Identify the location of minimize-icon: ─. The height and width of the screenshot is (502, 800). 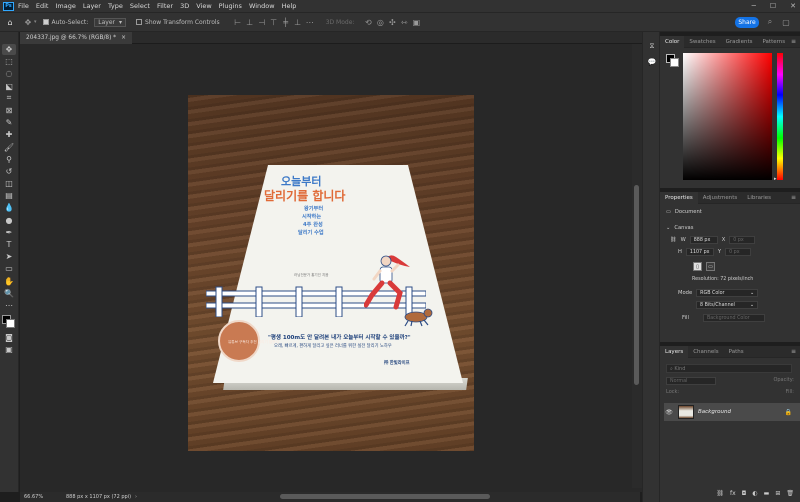
(754, 6).